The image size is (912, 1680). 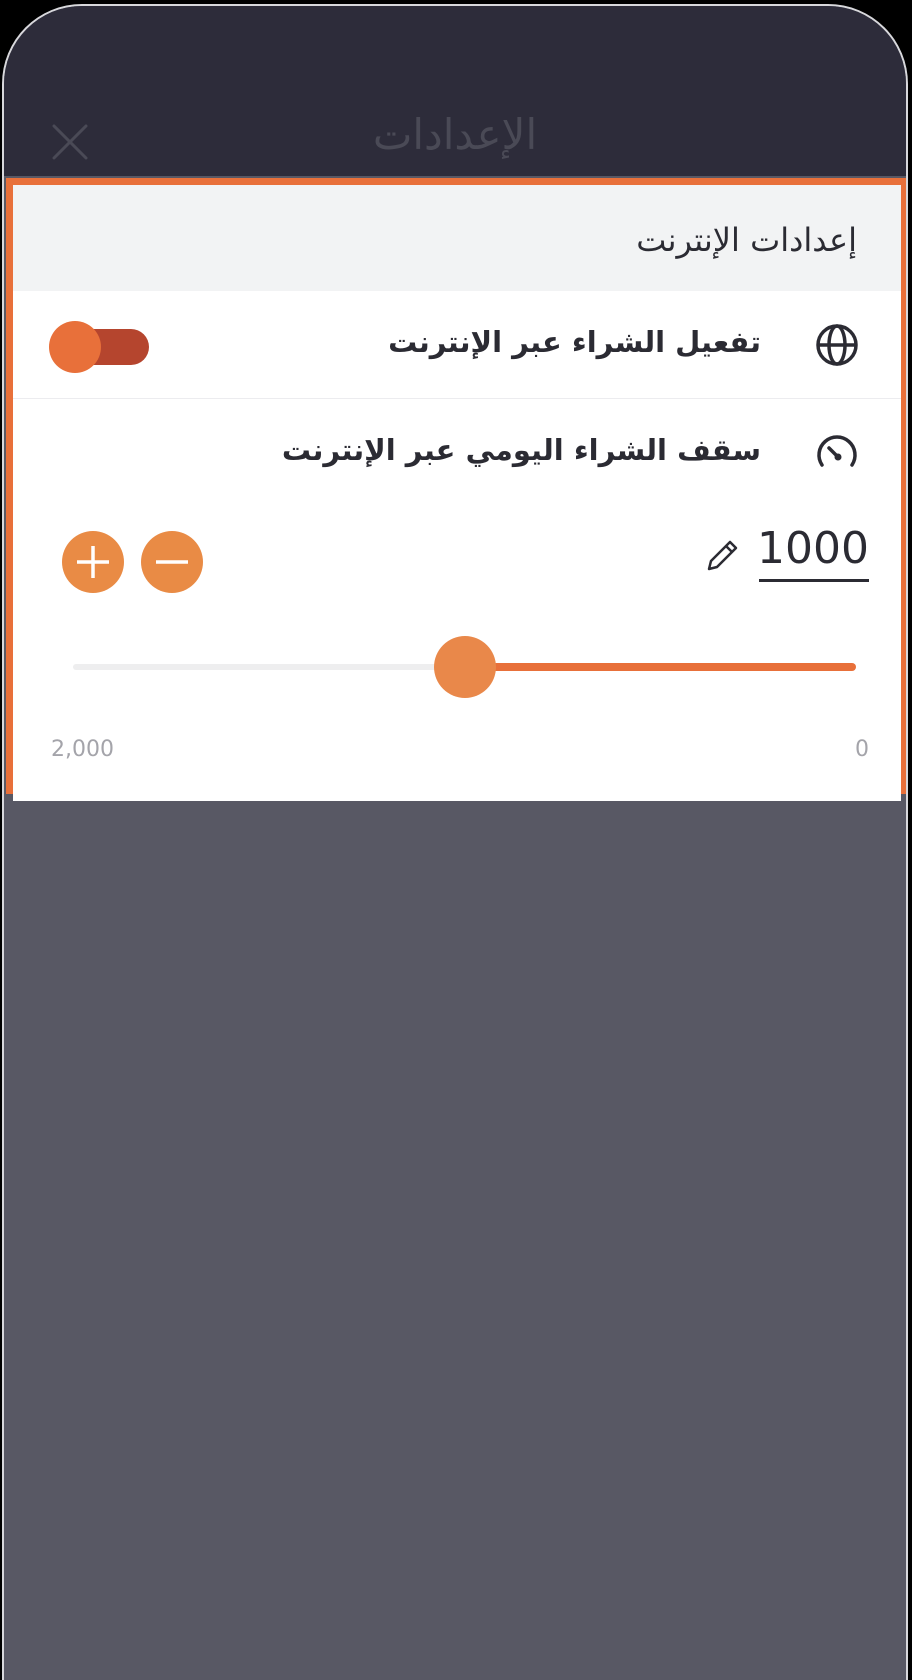 I want to click on daily-limit-value: 1000, so click(x=813, y=548).